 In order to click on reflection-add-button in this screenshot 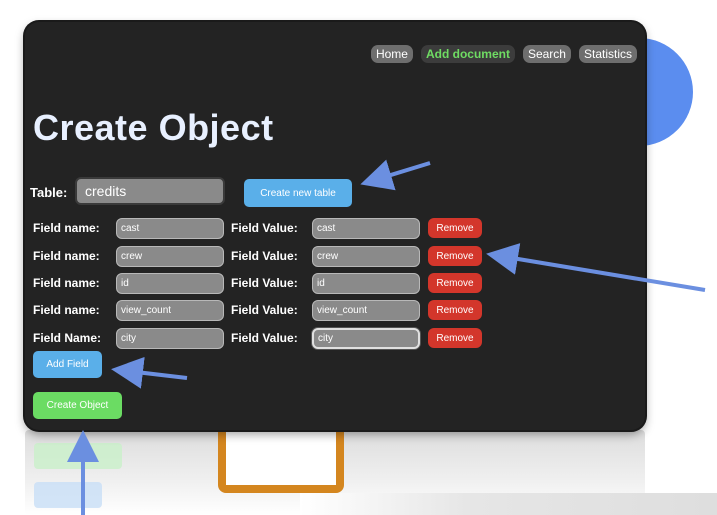, I will do `click(68, 495)`.